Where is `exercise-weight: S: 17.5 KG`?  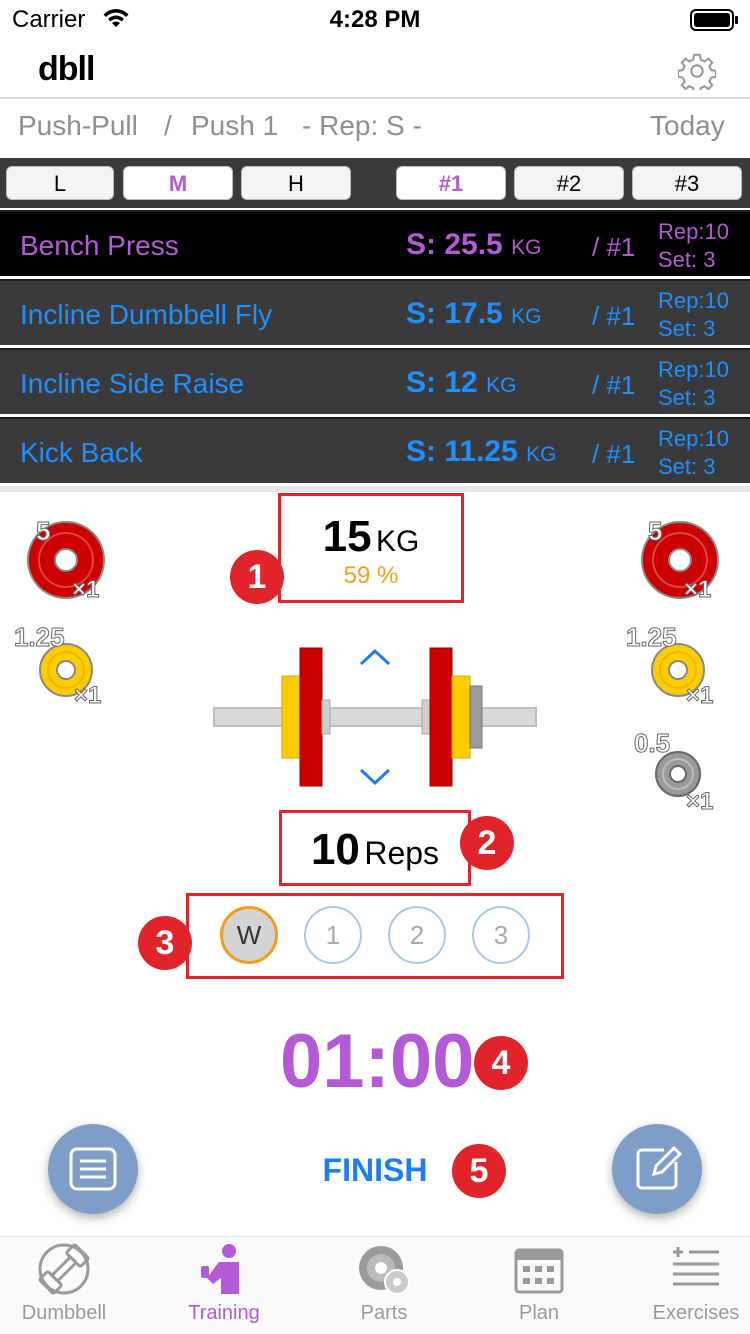
exercise-weight: S: 17.5 KG is located at coordinates (474, 313).